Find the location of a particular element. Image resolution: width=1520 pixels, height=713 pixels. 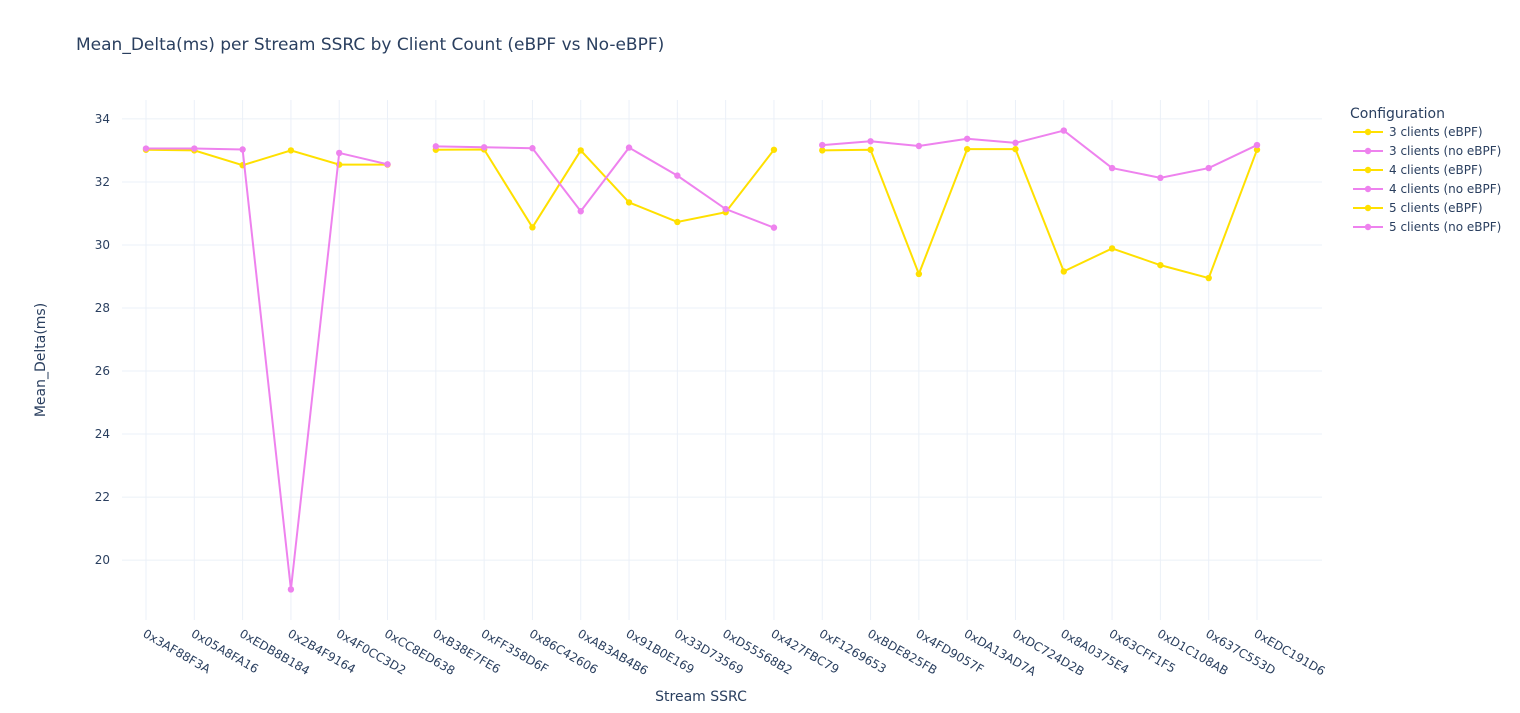

legend-item: 3 clients (no eBPF) is located at coordinates (1427, 151).